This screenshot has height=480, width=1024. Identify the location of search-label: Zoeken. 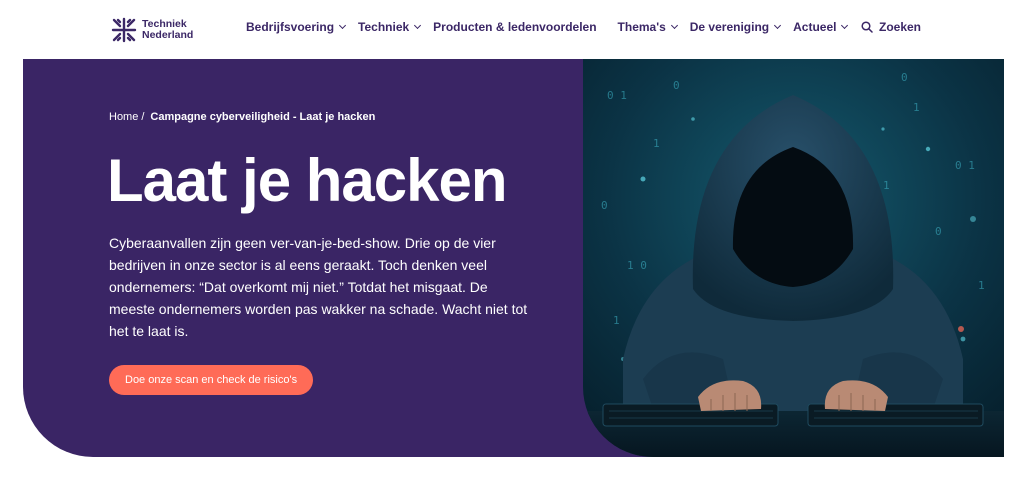
(900, 27).